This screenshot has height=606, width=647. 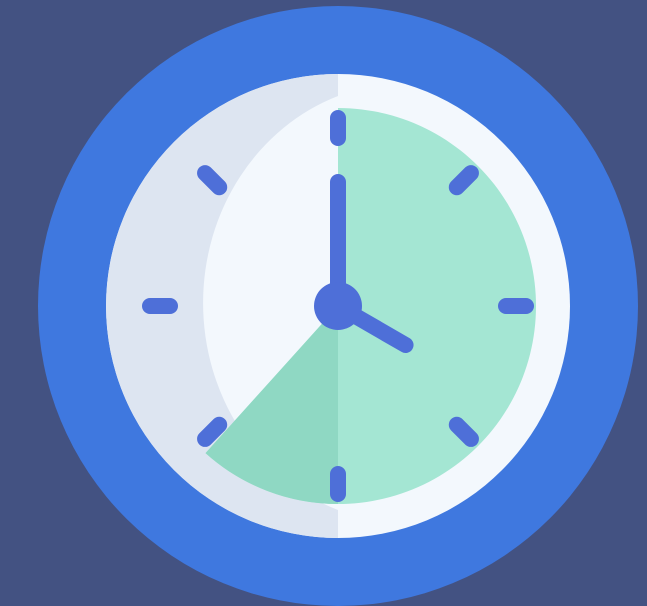 I want to click on clock-center-pin, so click(x=338, y=306).